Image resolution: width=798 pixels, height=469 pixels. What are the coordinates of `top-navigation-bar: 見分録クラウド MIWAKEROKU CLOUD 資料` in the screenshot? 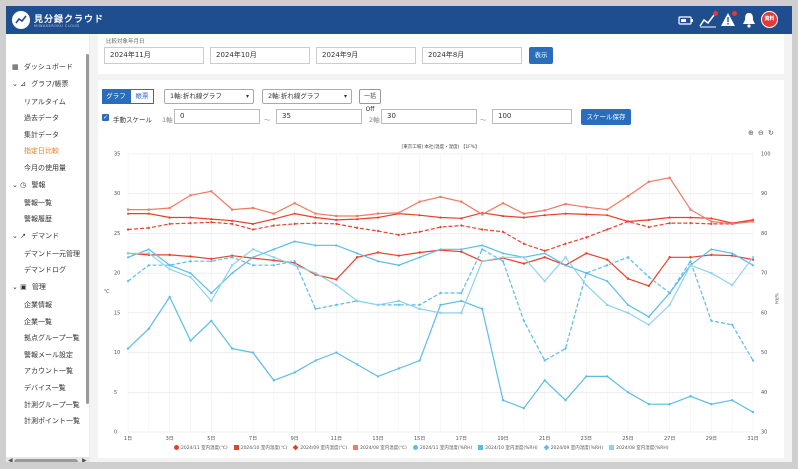 It's located at (399, 20).